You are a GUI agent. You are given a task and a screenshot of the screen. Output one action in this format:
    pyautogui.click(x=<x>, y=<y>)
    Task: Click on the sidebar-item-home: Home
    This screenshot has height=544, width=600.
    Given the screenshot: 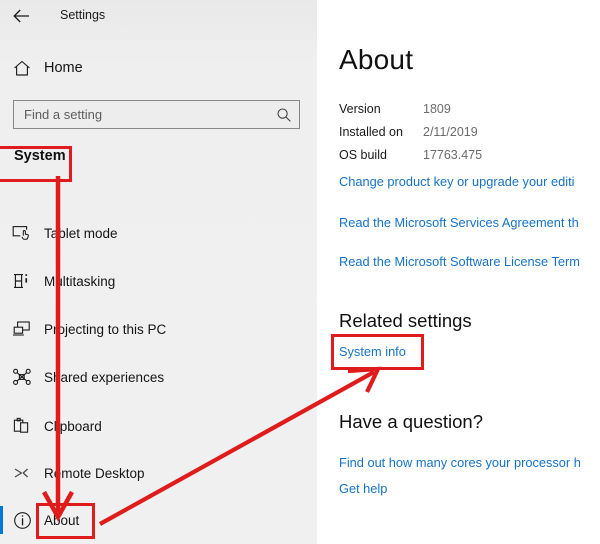 What is the action you would take?
    pyautogui.click(x=158, y=68)
    